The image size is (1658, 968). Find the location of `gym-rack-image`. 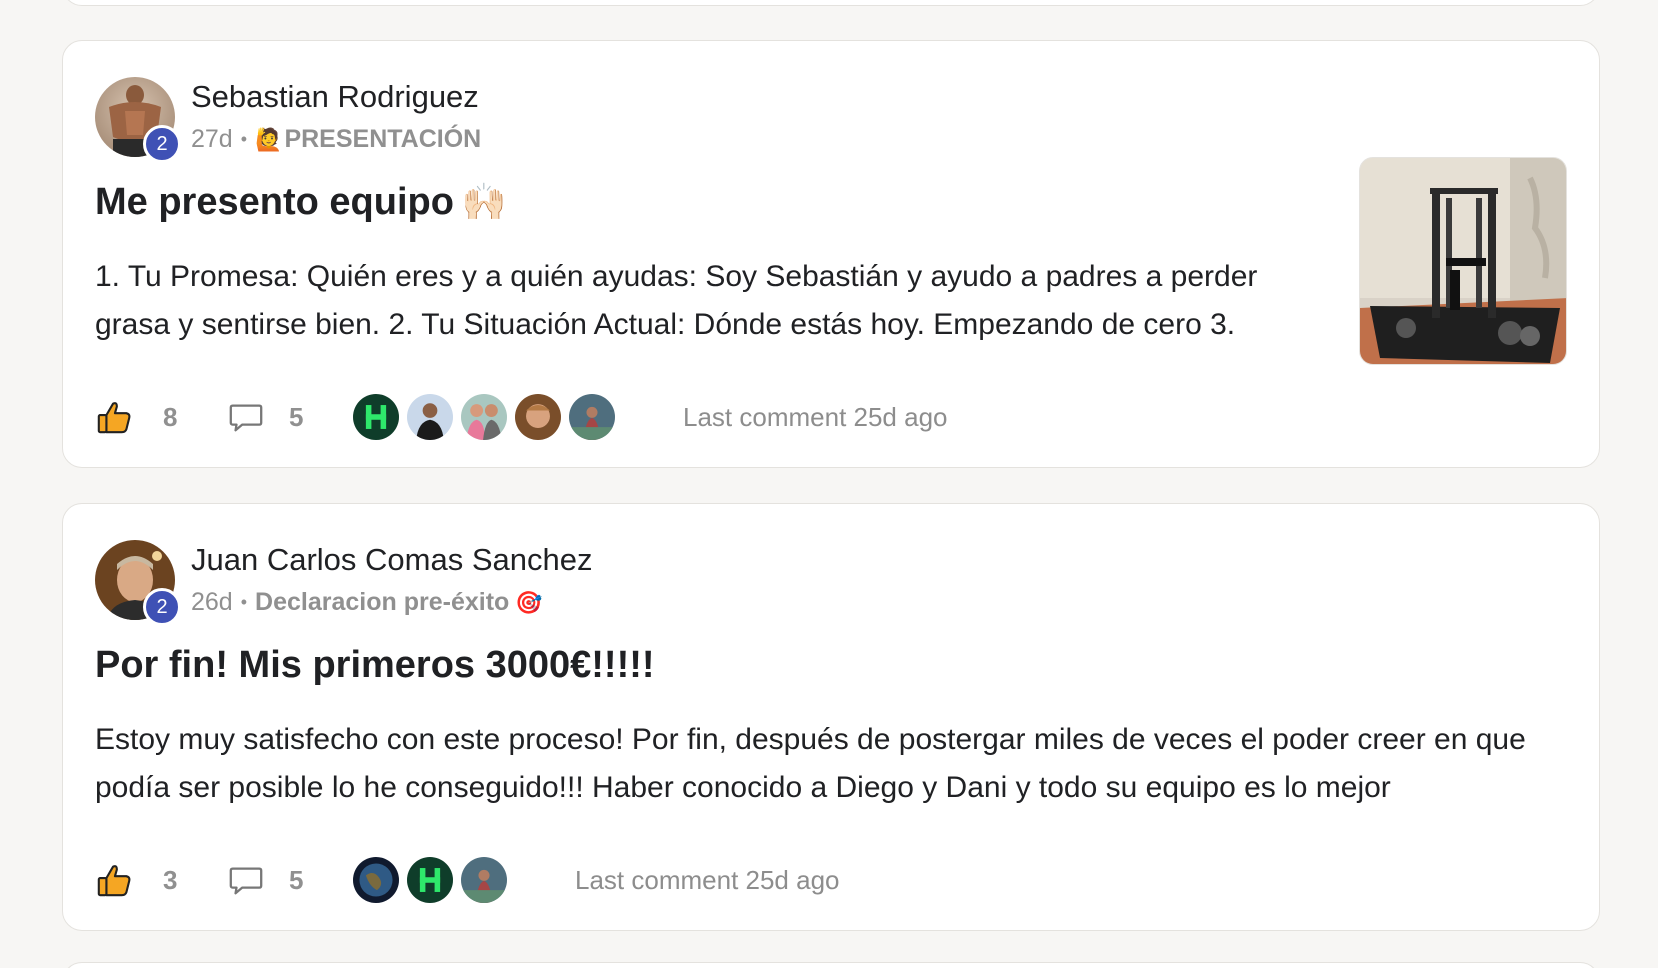

gym-rack-image is located at coordinates (1463, 261).